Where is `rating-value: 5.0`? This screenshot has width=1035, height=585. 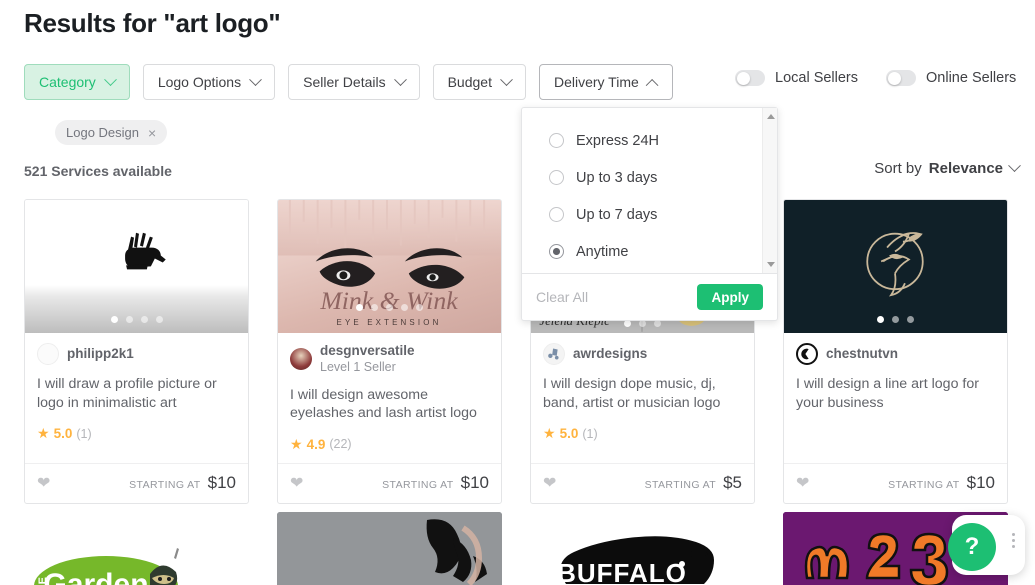 rating-value: 5.0 is located at coordinates (569, 433).